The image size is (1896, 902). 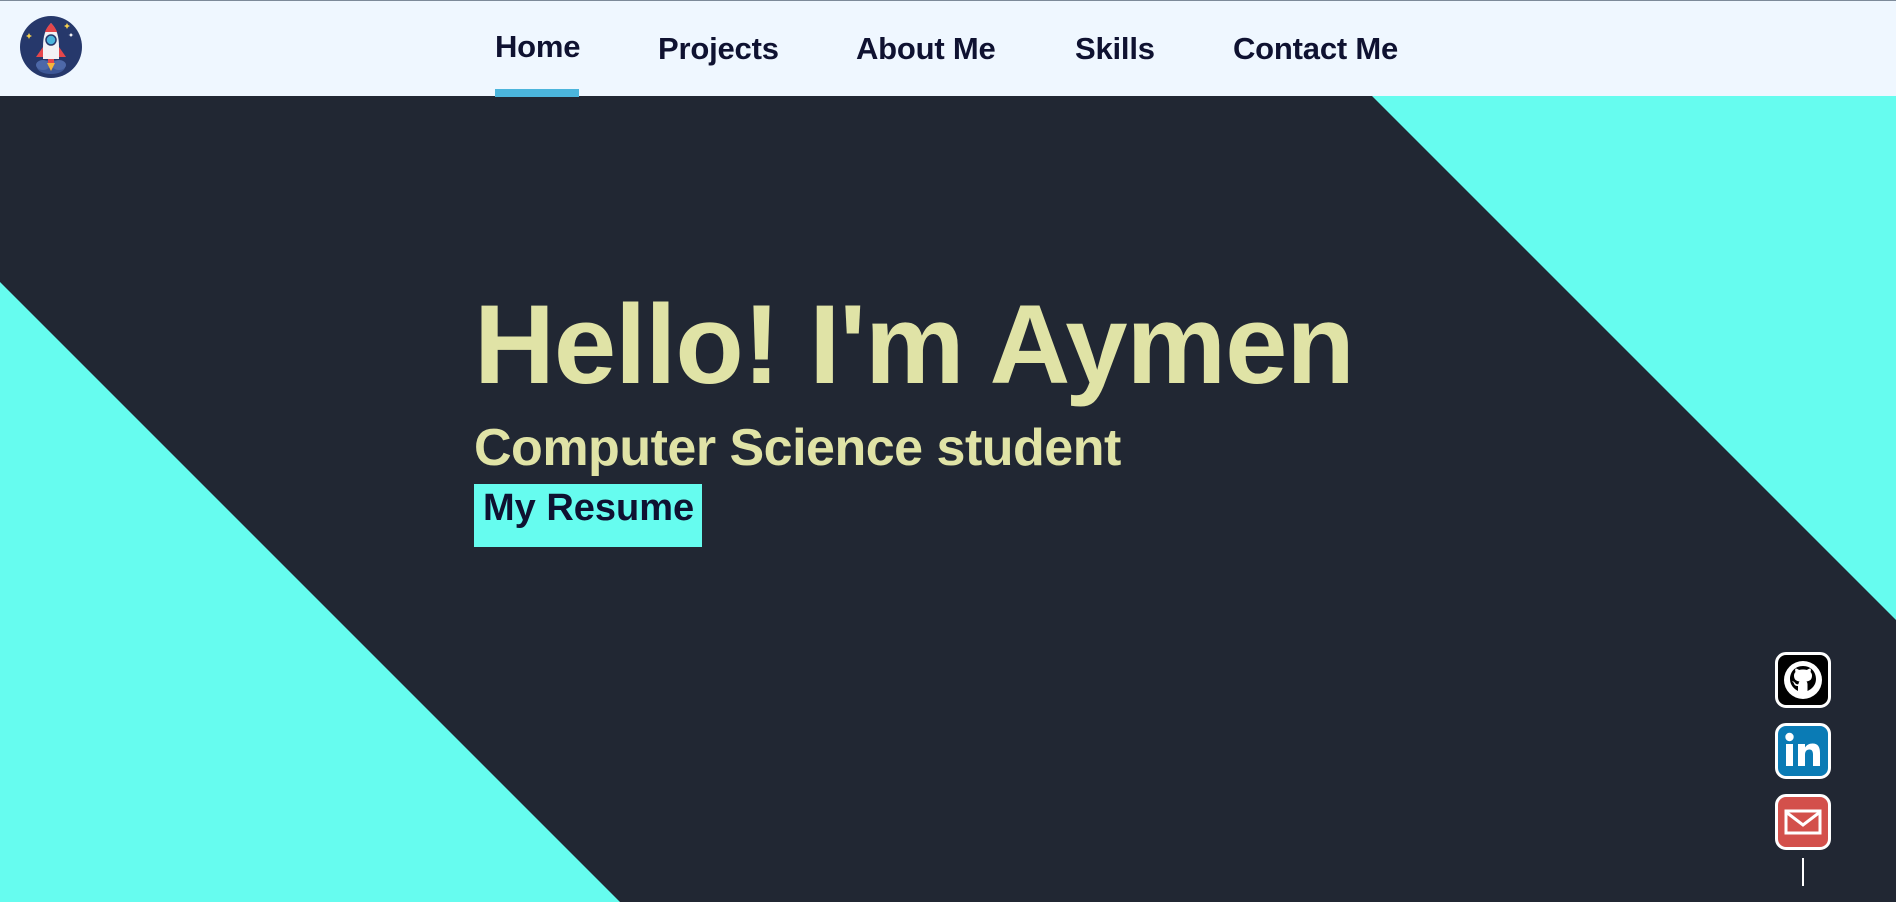 What do you see at coordinates (1803, 680) in the screenshot?
I see `github-icon` at bounding box center [1803, 680].